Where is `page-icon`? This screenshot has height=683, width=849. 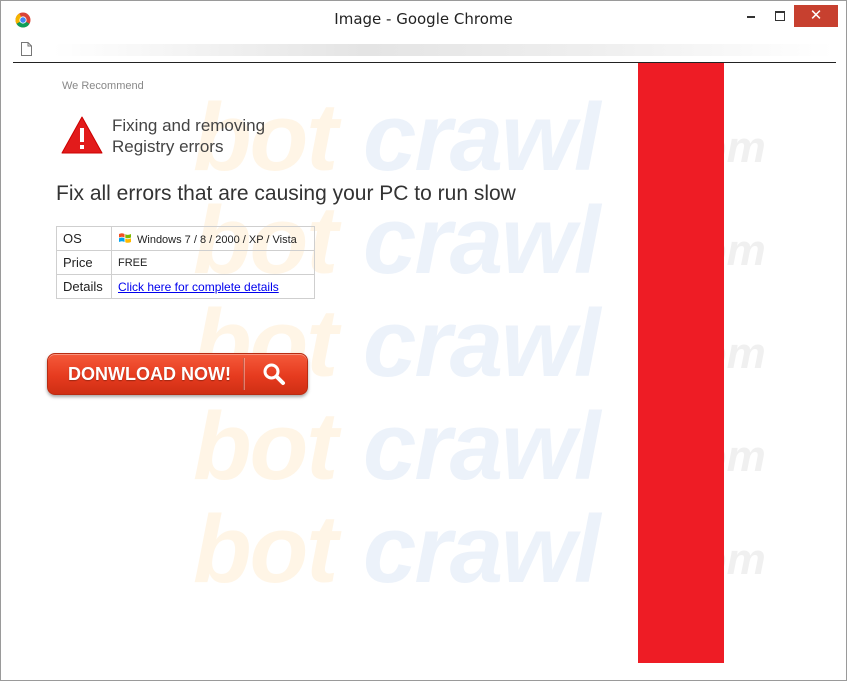
page-icon is located at coordinates (26, 49).